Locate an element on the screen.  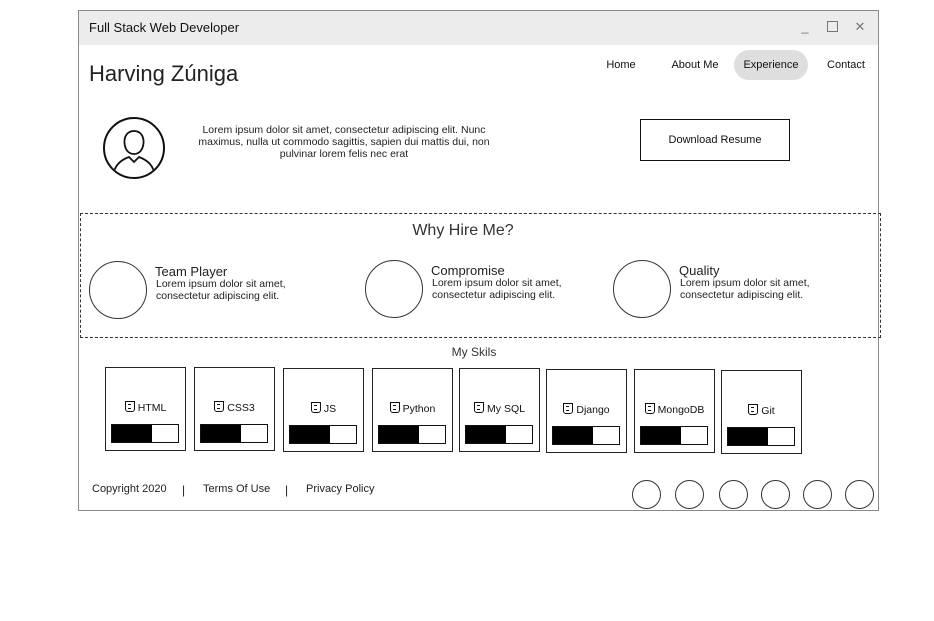
window-title: Full Stack Web Developer is located at coordinates (164, 27).